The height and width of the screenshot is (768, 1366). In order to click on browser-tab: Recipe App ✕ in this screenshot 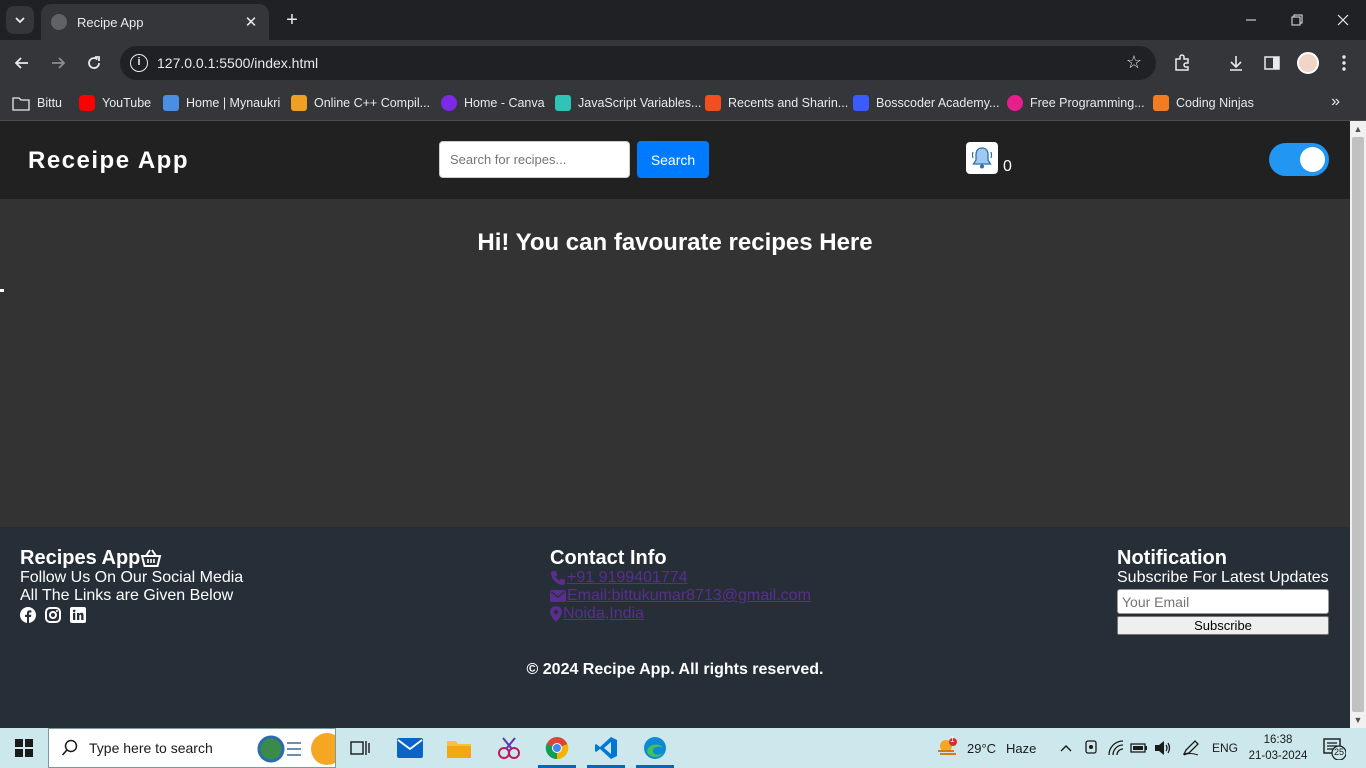, I will do `click(155, 22)`.